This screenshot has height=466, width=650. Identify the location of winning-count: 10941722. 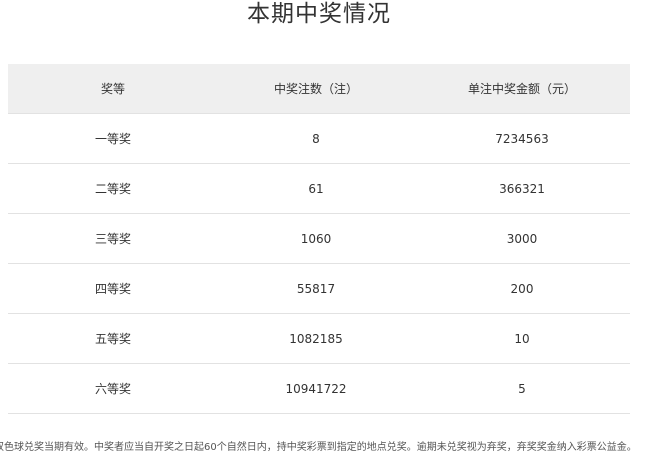
(316, 388).